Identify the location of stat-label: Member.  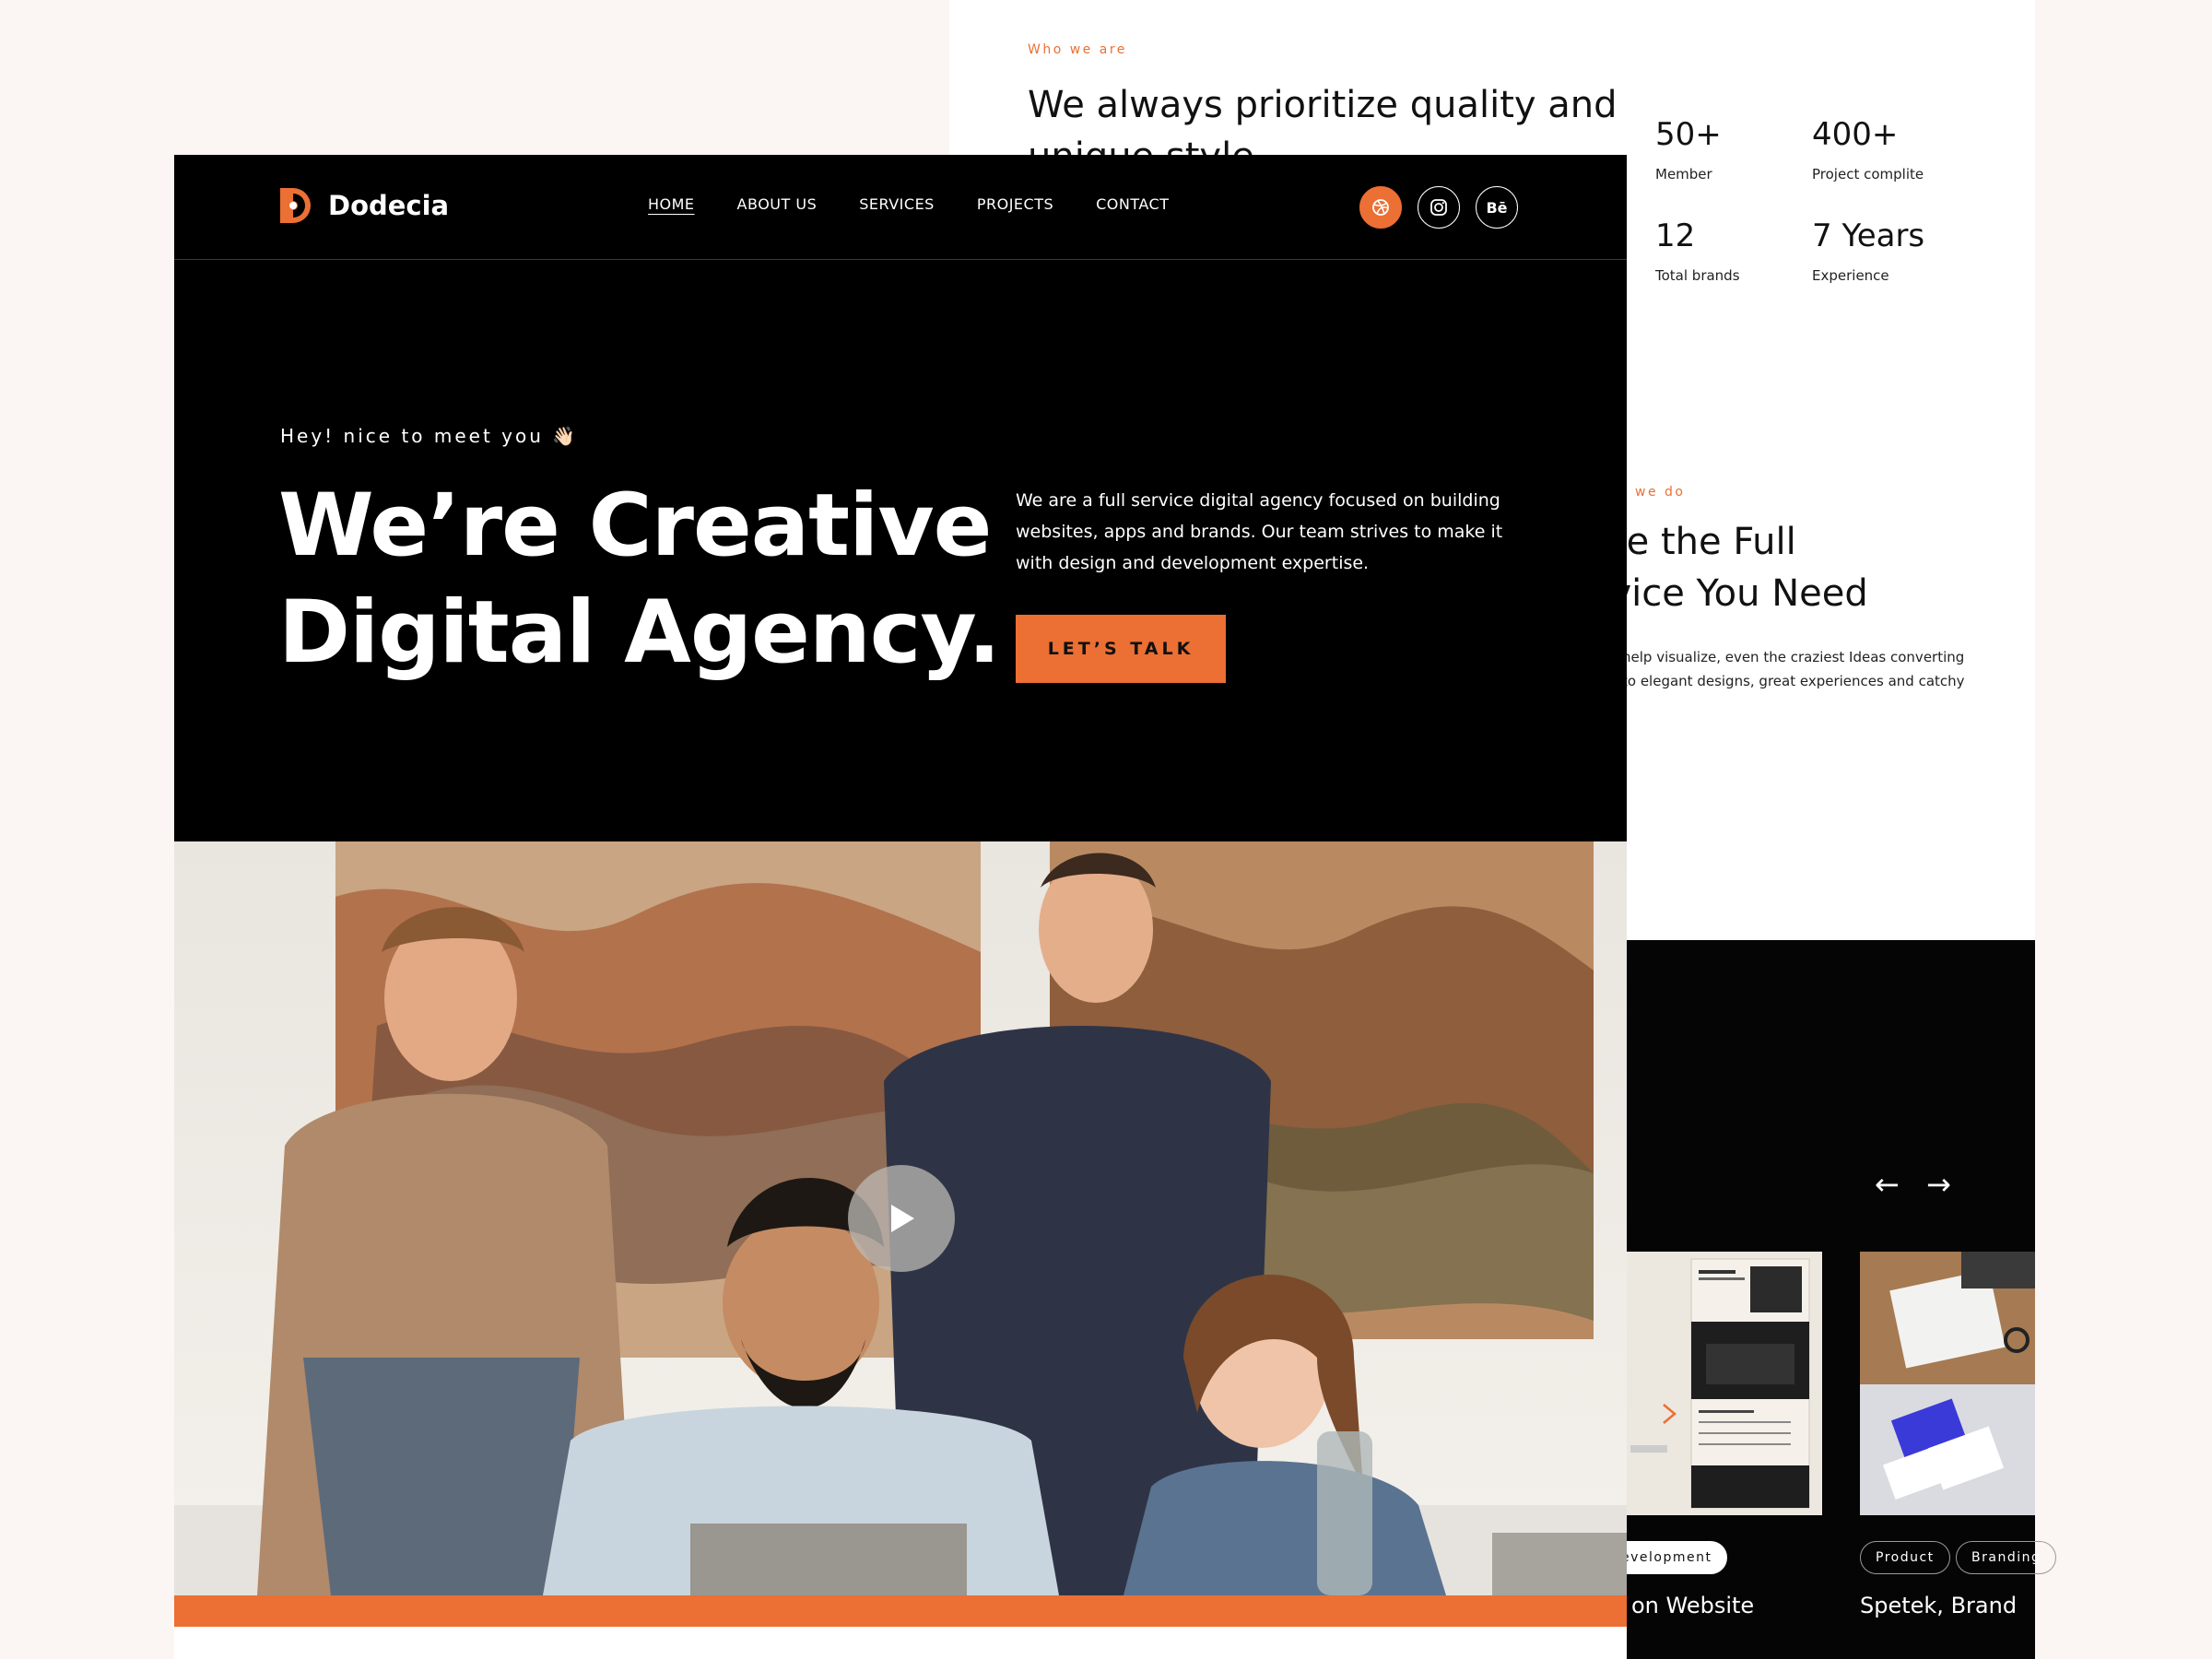
(1683, 174).